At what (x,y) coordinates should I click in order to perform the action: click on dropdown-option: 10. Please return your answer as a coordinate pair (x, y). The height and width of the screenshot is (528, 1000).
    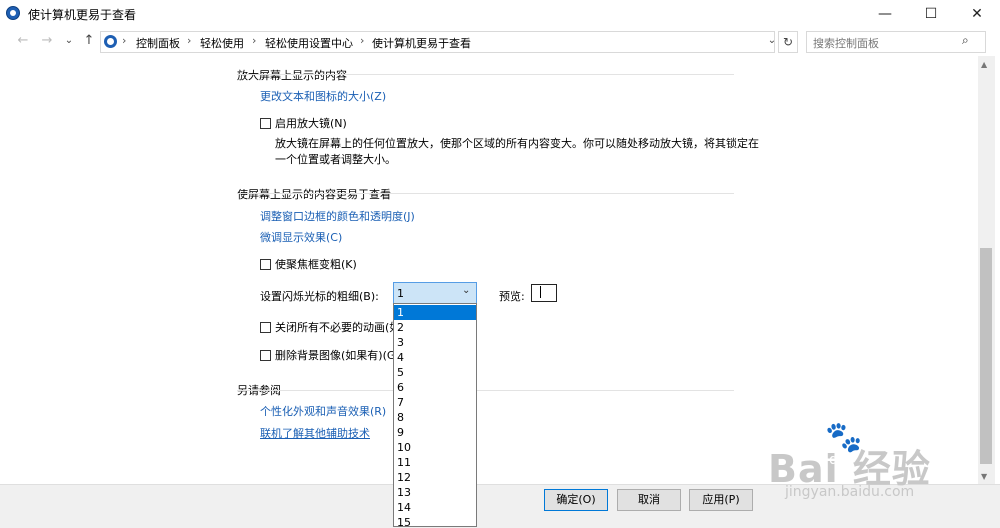
    Looking at the image, I should click on (435, 447).